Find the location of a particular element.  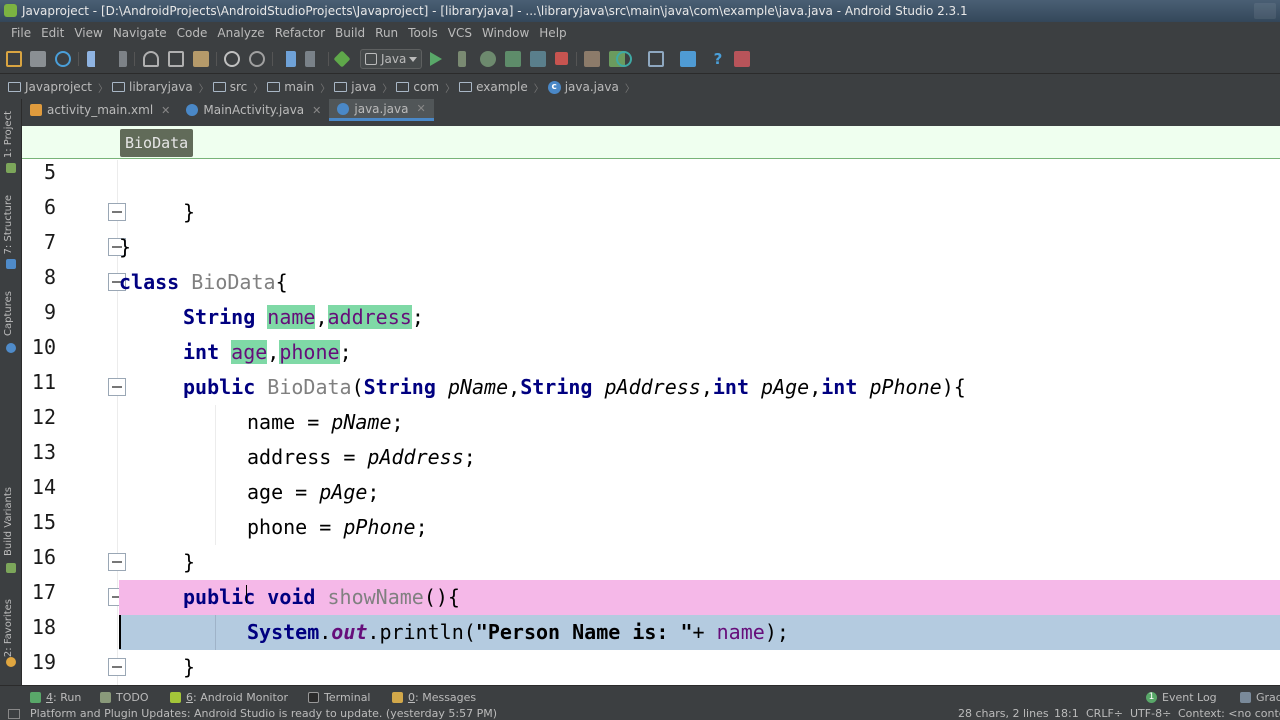

breadcrumb-item: c java.java 〉 is located at coordinates (591, 87).